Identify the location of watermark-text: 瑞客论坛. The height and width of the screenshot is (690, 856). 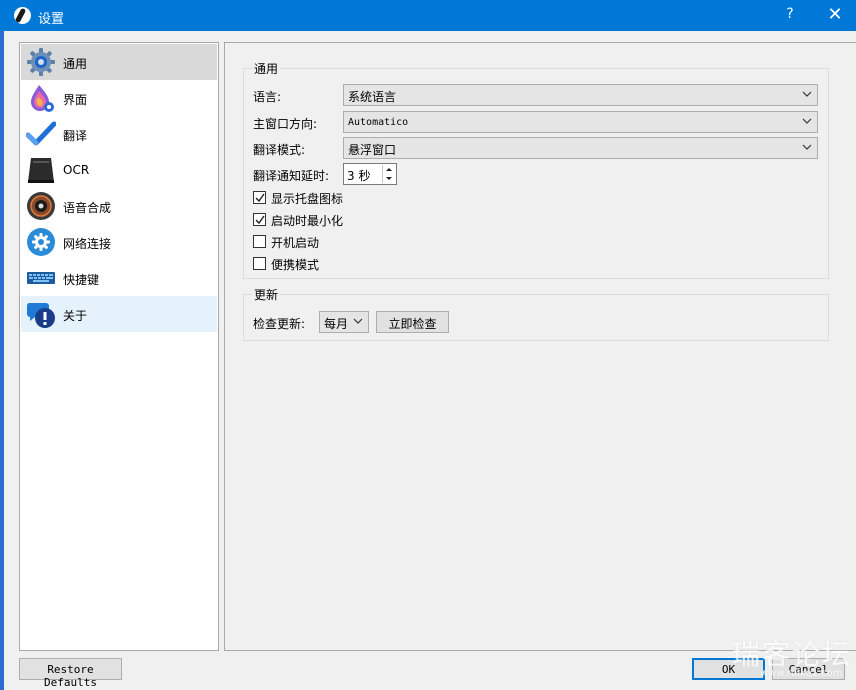
(792, 654).